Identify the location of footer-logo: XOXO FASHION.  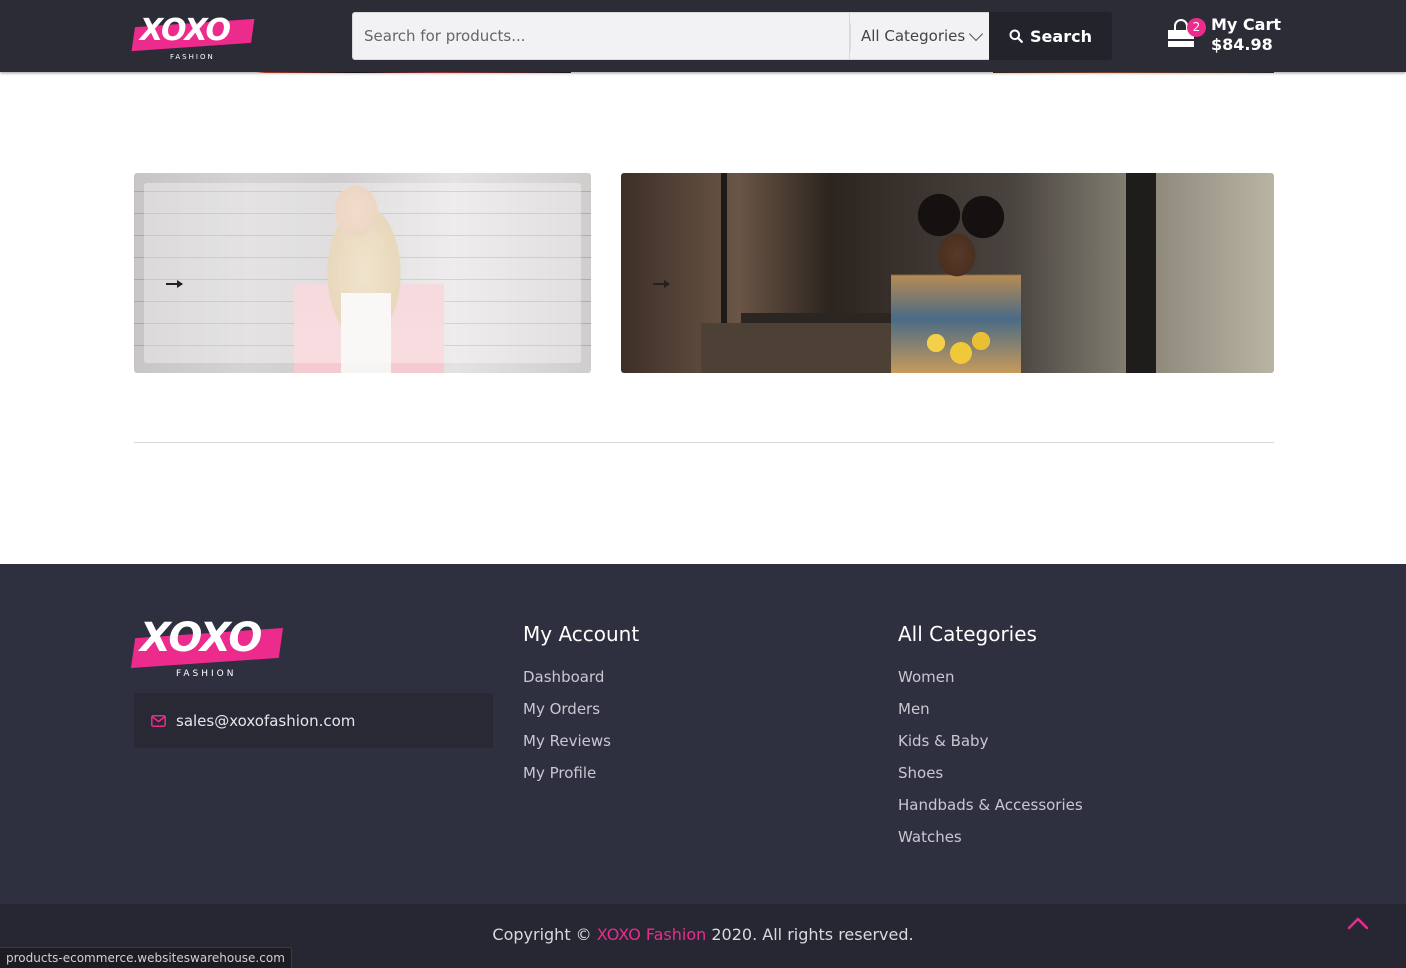
(207, 647).